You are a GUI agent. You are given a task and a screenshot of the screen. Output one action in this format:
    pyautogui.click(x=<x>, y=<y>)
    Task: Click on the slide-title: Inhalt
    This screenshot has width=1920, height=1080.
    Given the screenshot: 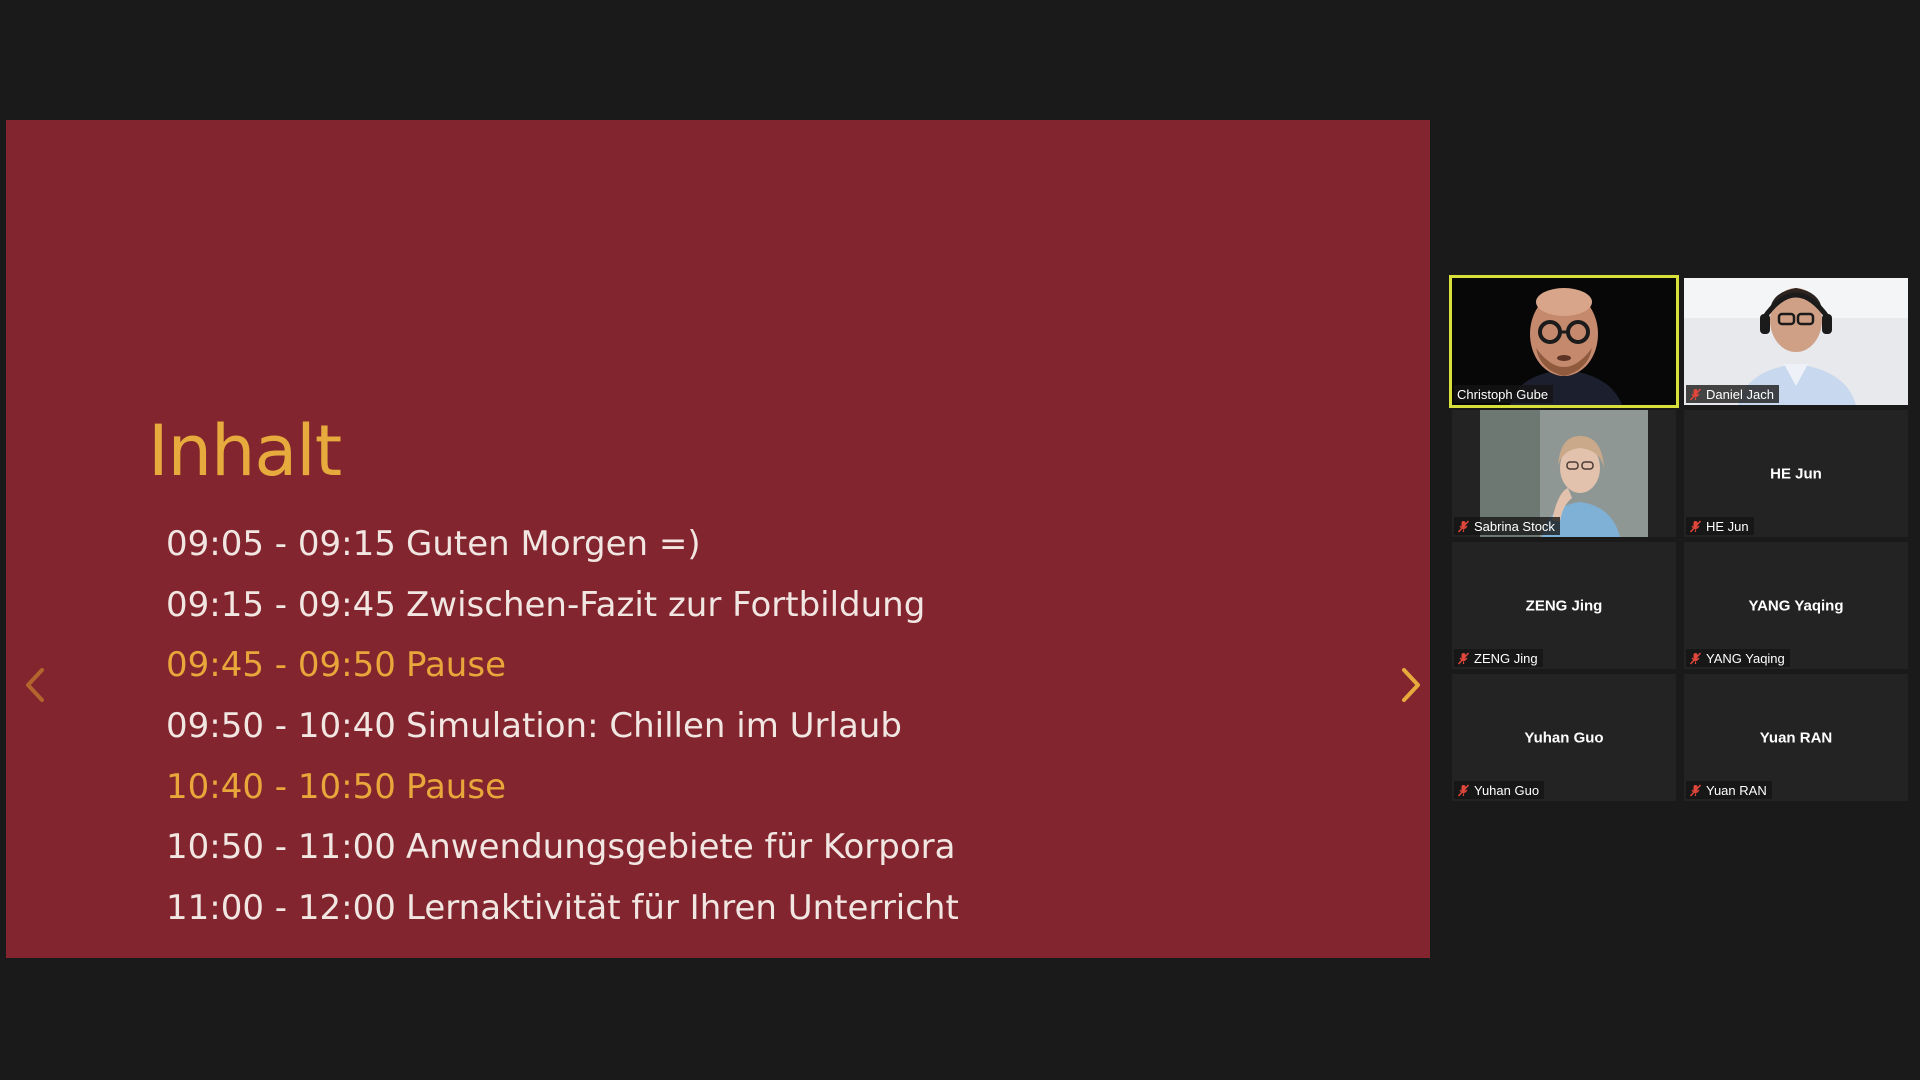 What is the action you would take?
    pyautogui.click(x=245, y=451)
    